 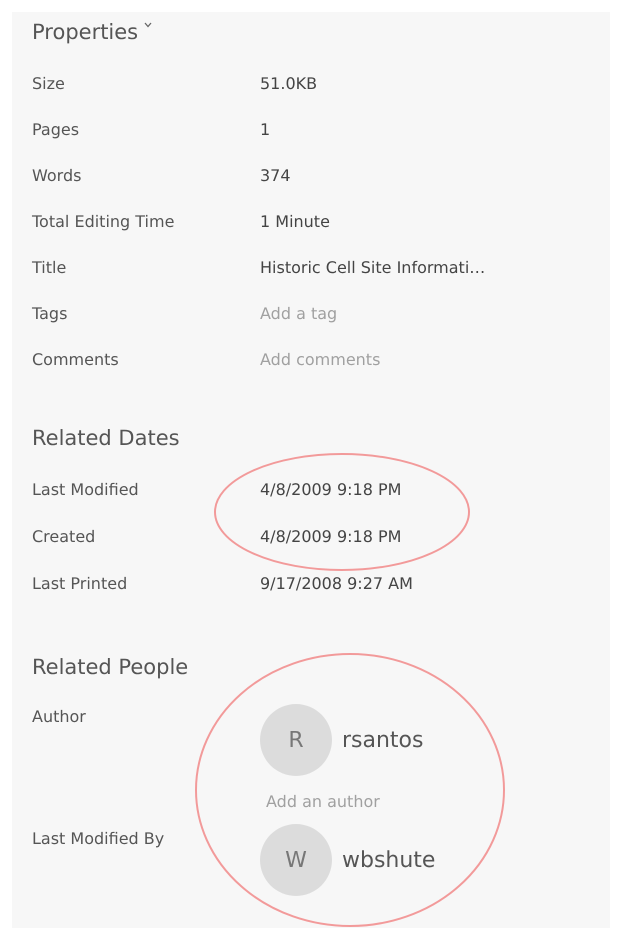 I want to click on date-label: Last Modified, so click(x=86, y=489).